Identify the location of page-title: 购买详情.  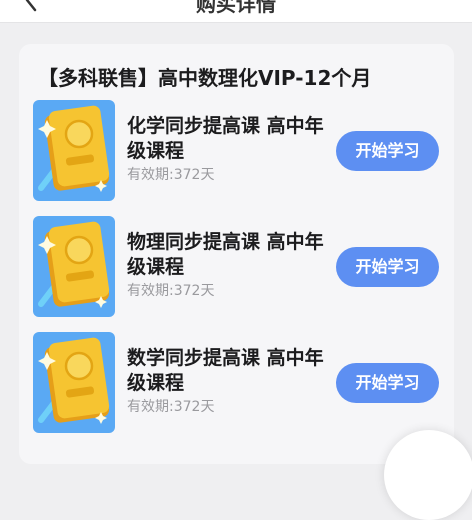
(236, 8).